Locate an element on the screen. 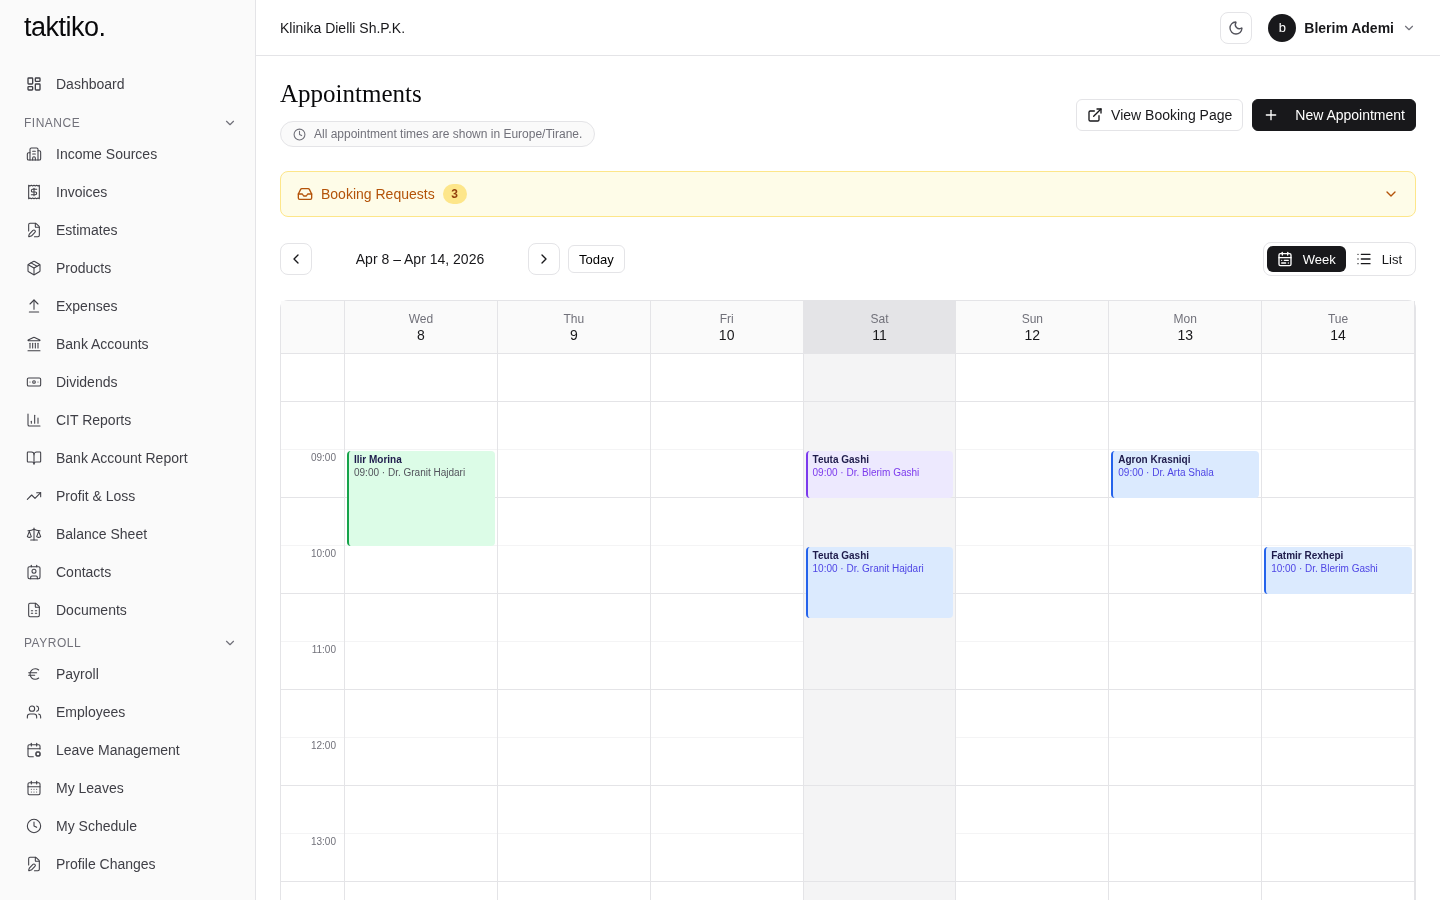  appointment-card: Ilir Morina 09:00 · Dr. Granit Hajdari is located at coordinates (421, 498).